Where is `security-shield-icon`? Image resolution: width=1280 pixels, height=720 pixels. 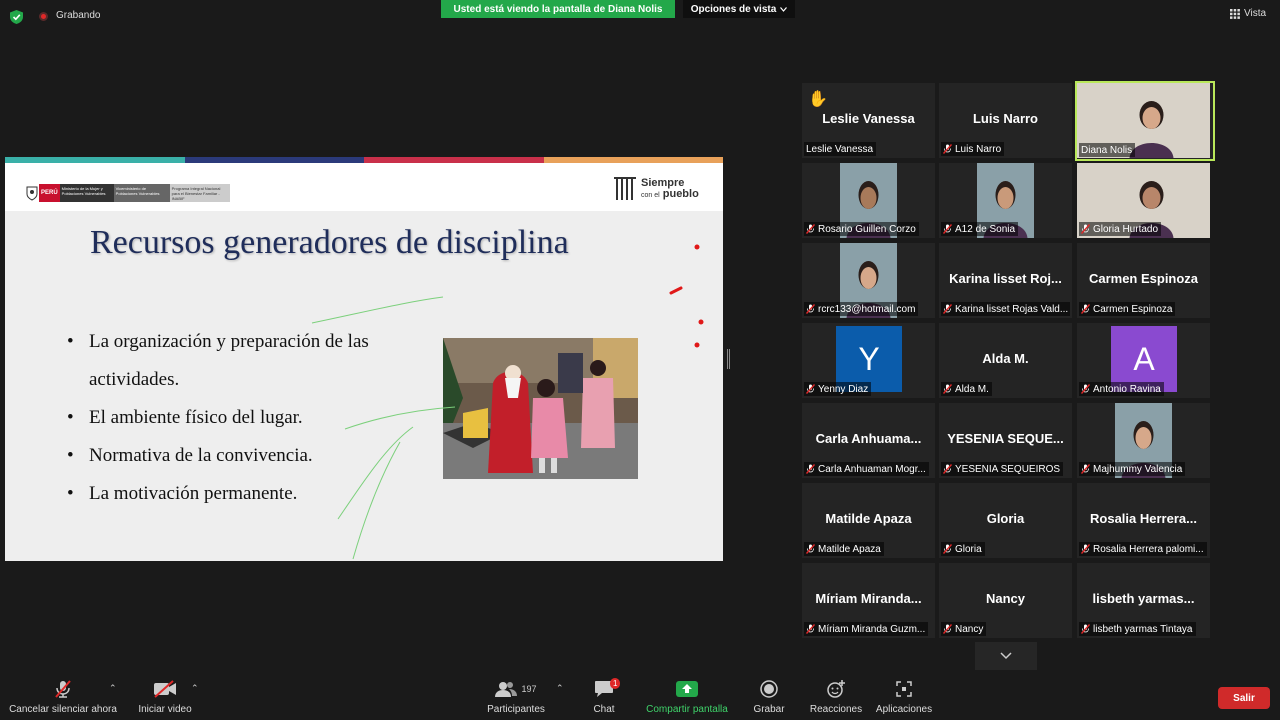
security-shield-icon is located at coordinates (16, 17).